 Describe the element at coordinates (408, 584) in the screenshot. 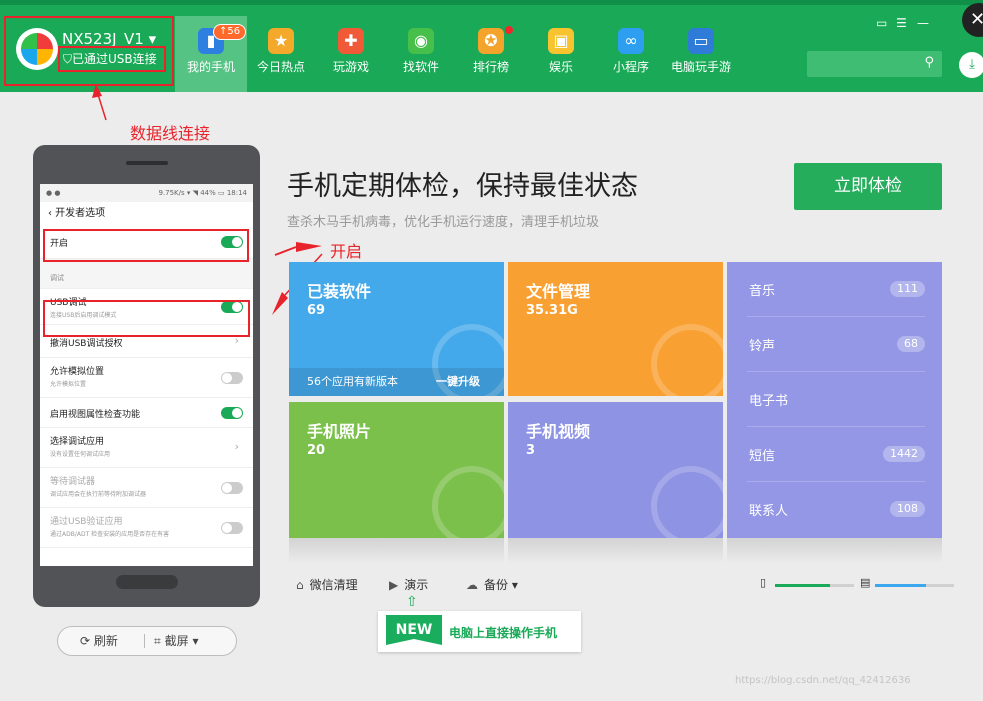

I see `demo-button: ▶ 演示` at that location.